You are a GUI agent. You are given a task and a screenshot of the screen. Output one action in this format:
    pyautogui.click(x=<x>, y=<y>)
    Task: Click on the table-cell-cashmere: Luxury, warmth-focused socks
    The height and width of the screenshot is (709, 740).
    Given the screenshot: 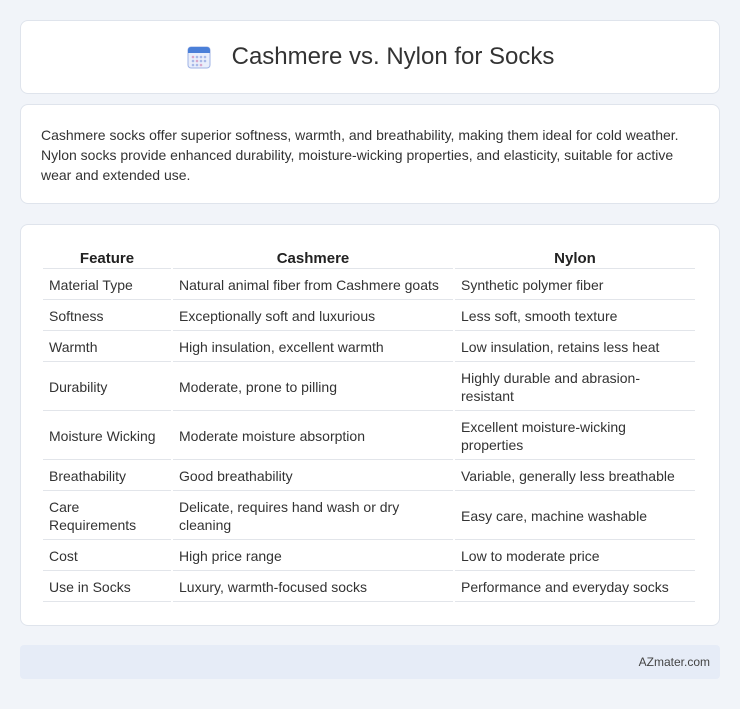 What is the action you would take?
    pyautogui.click(x=313, y=587)
    